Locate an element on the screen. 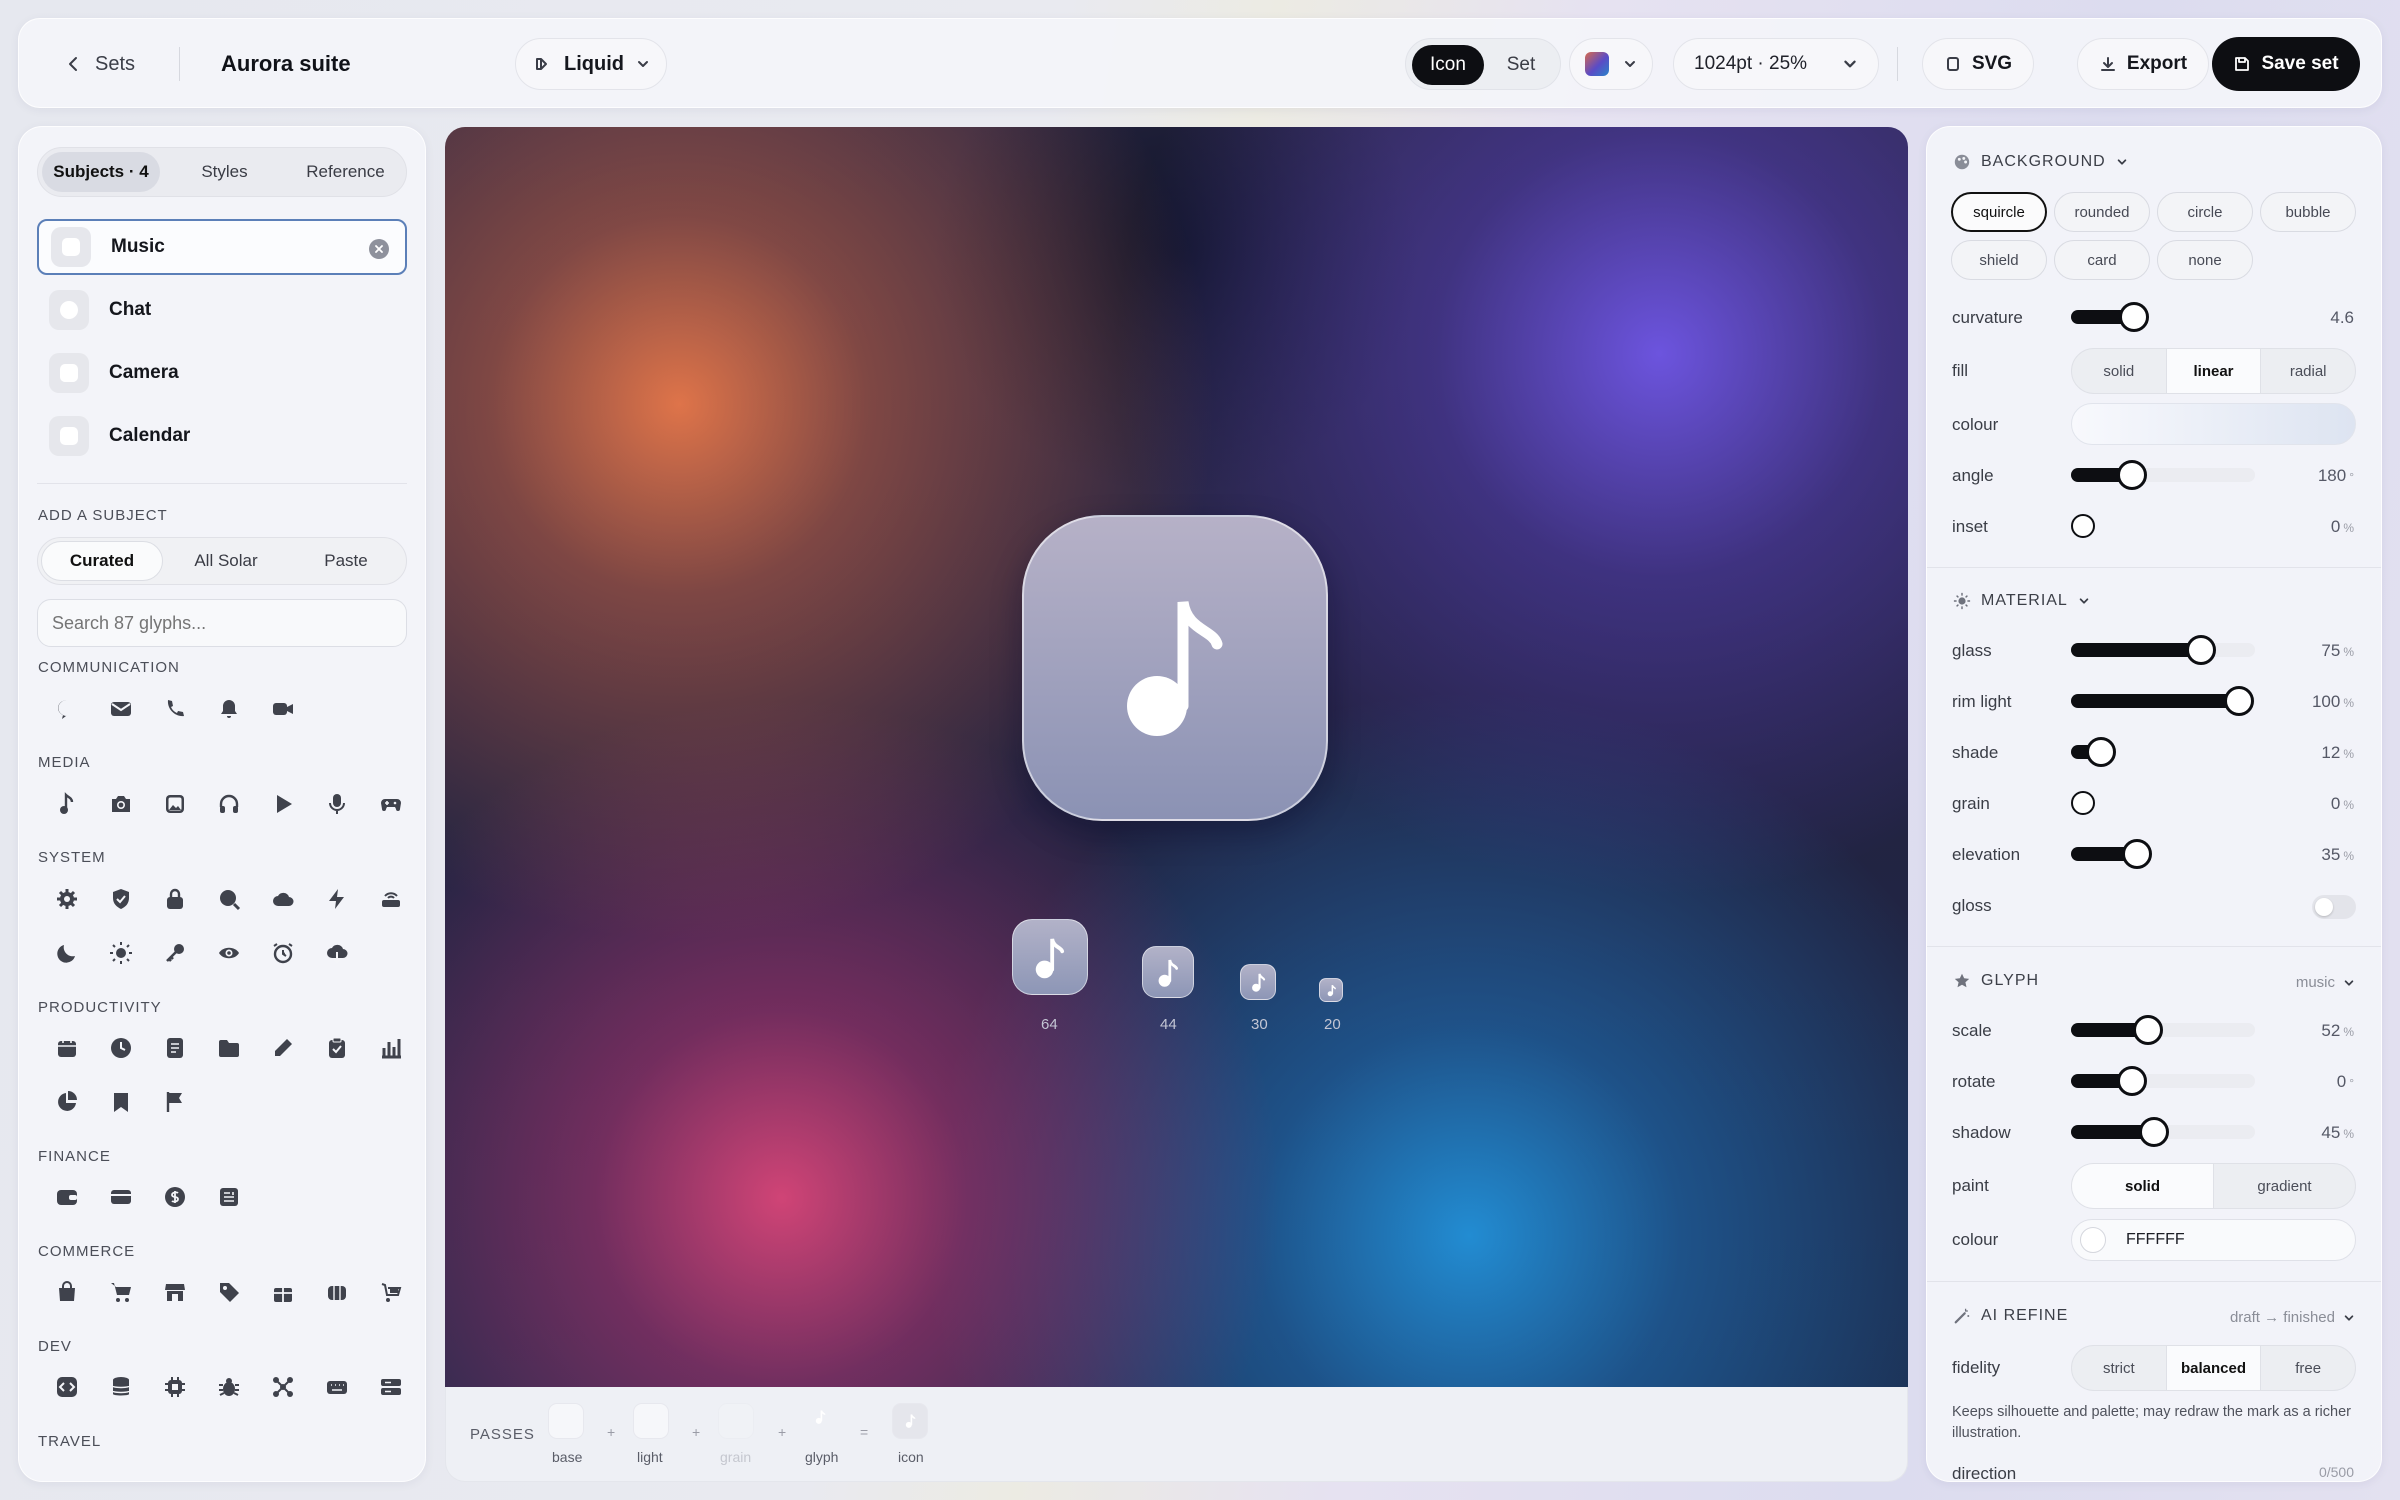  subject-item-calendar: Calendar is located at coordinates (222, 436).